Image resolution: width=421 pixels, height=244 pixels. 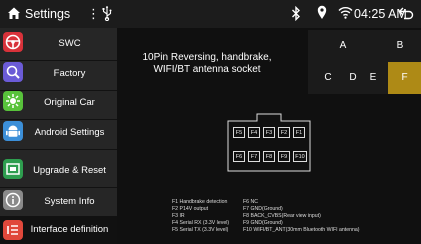 What do you see at coordinates (93, 14) in the screenshot?
I see `more-menu-icon: ⋮` at bounding box center [93, 14].